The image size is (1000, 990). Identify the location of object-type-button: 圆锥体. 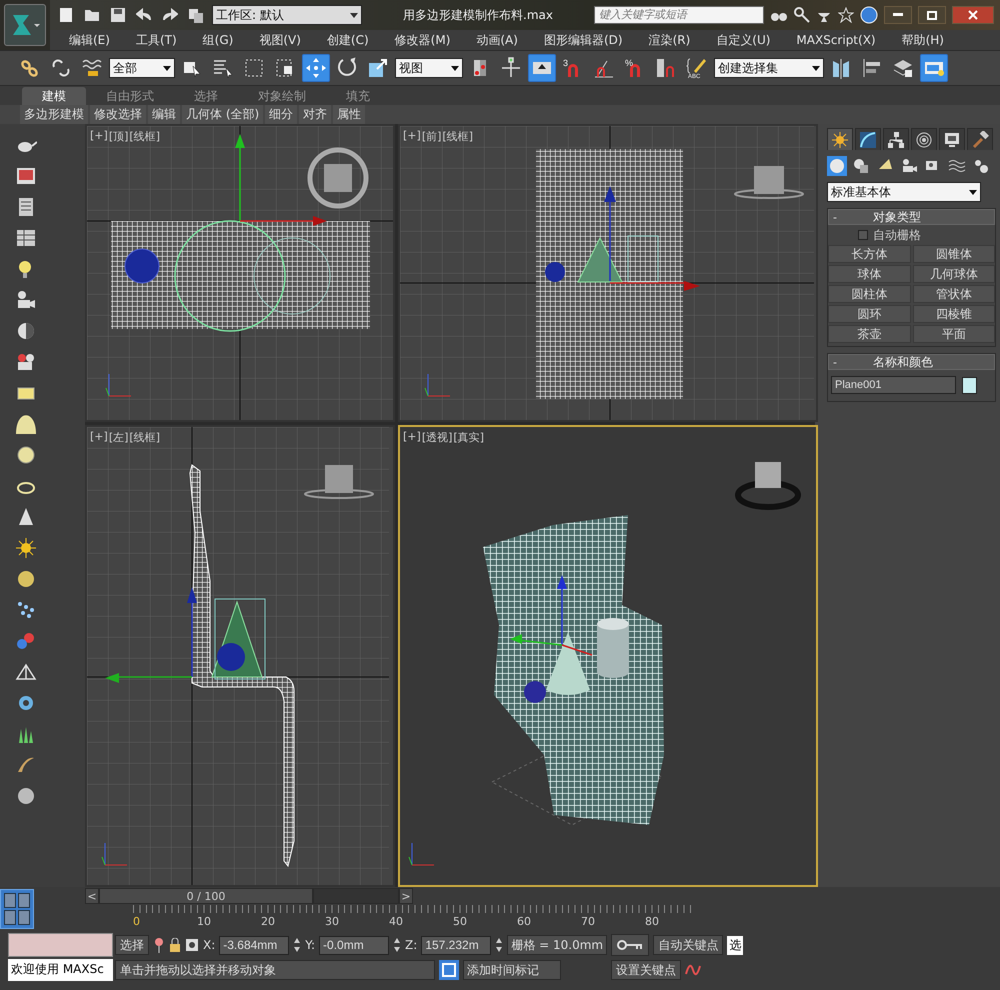
(953, 254).